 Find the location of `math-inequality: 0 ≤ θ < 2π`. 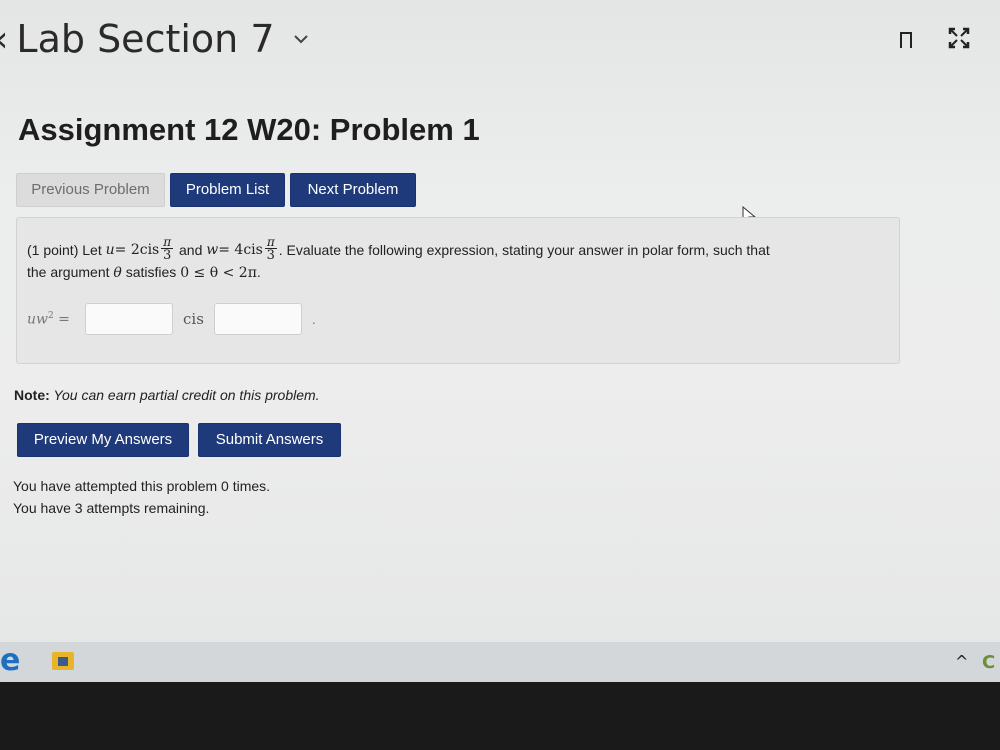

math-inequality: 0 ≤ θ < 2π is located at coordinates (218, 273).